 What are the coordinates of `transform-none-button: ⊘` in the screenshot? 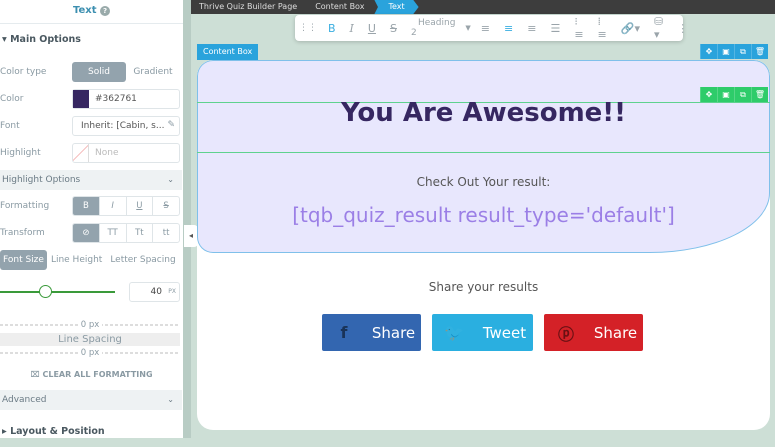 It's located at (86, 233).